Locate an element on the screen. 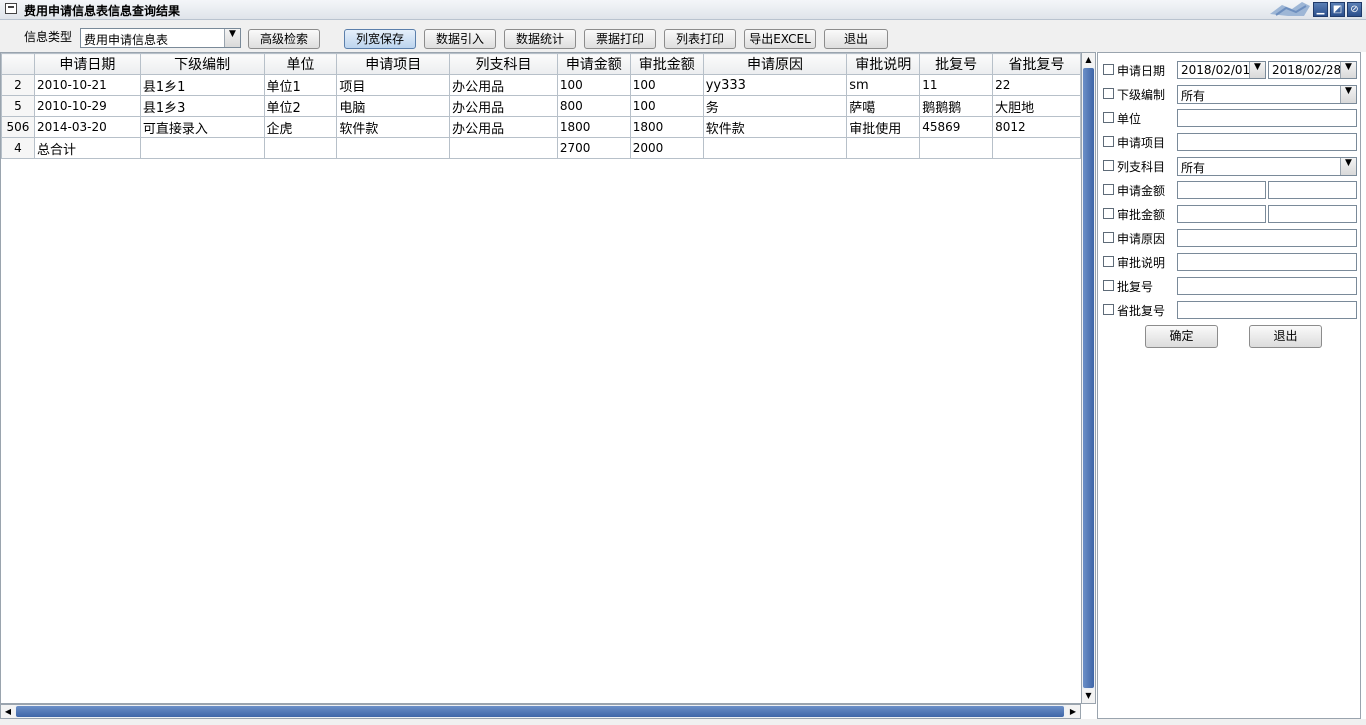  table-cell: 2010-10-21 is located at coordinates (87, 85).